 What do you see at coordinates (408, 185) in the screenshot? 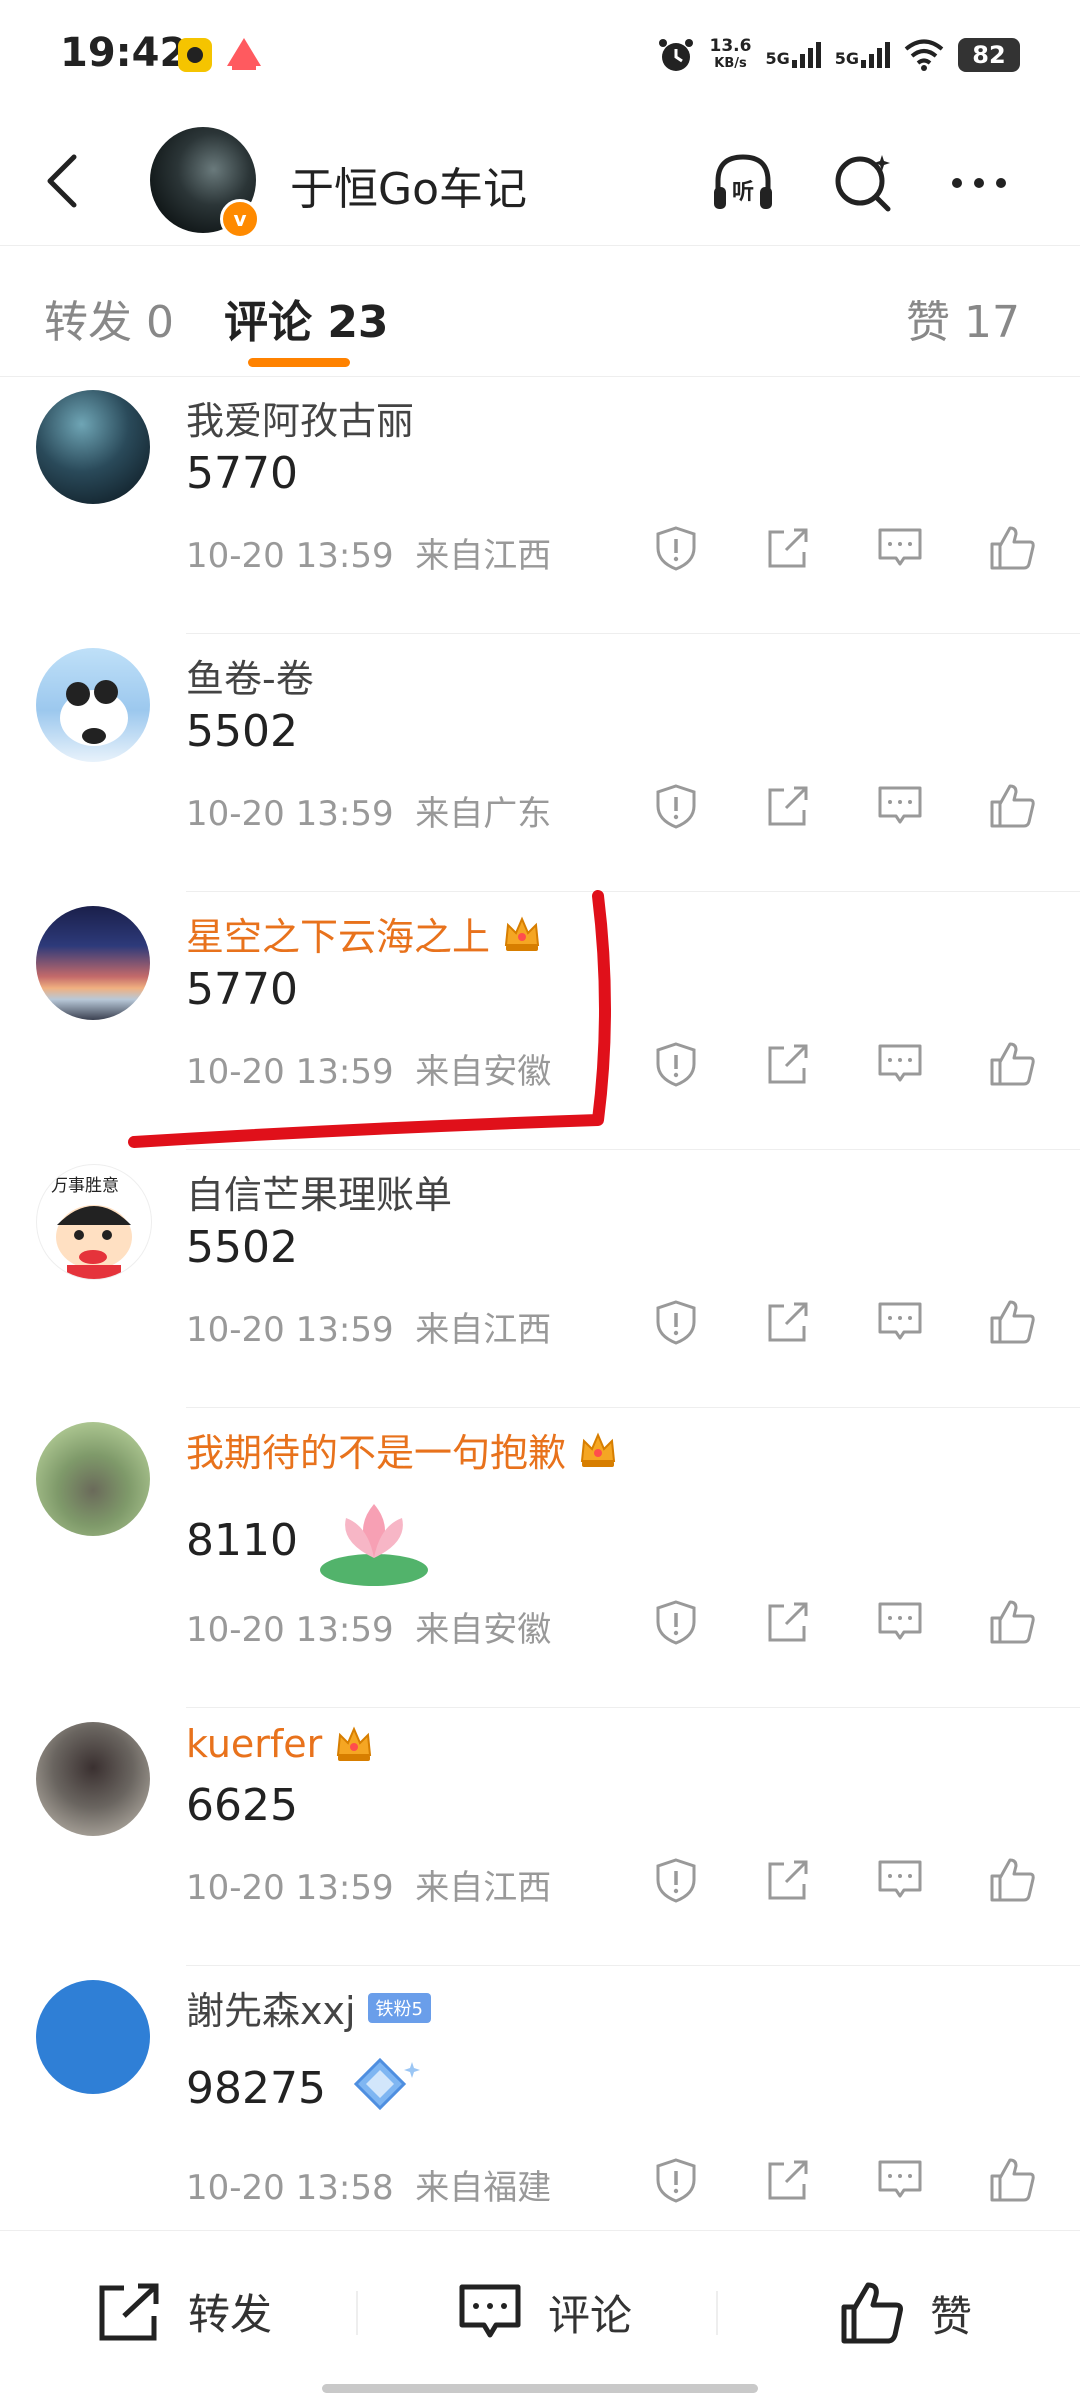
I see `author-name: 于恒Go车记` at bounding box center [408, 185].